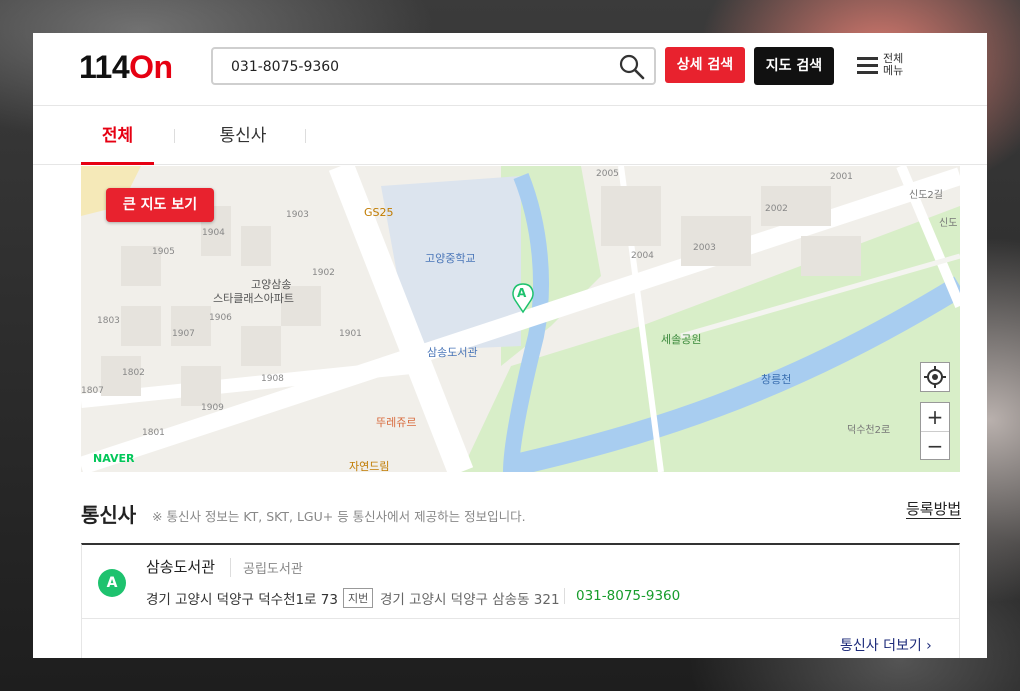 This screenshot has width=1020, height=691. Describe the element at coordinates (450, 258) in the screenshot. I see `map-label-school: 고양중학교` at that location.